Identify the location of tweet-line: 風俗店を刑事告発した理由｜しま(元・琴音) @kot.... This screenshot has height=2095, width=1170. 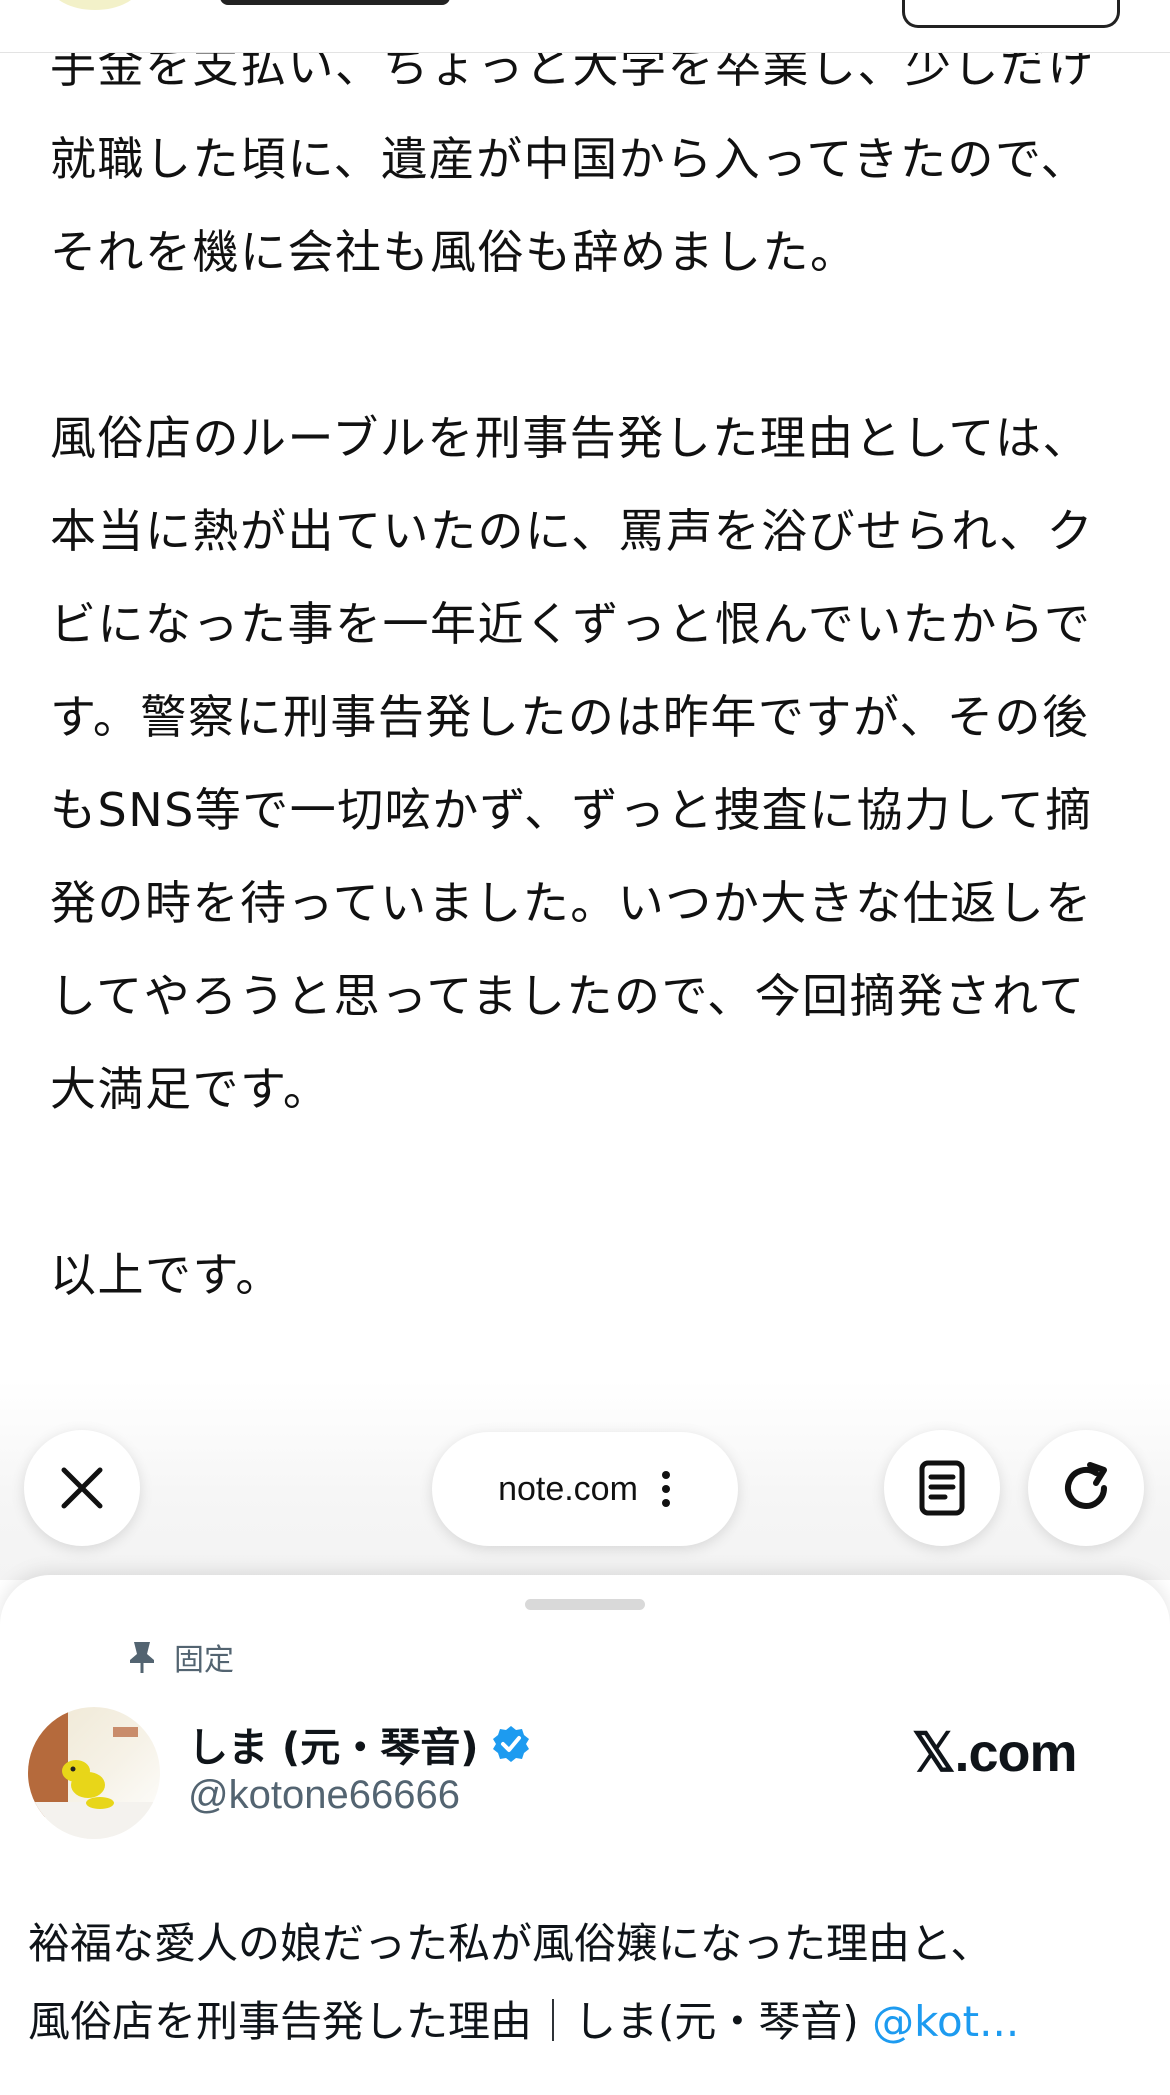
(588, 2022).